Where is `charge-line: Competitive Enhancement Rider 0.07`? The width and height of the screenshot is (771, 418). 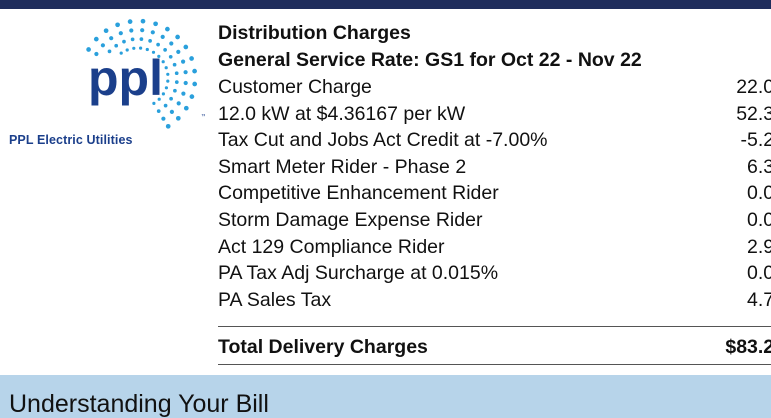
charge-line: Competitive Enhancement Rider 0.07 is located at coordinates (494, 193).